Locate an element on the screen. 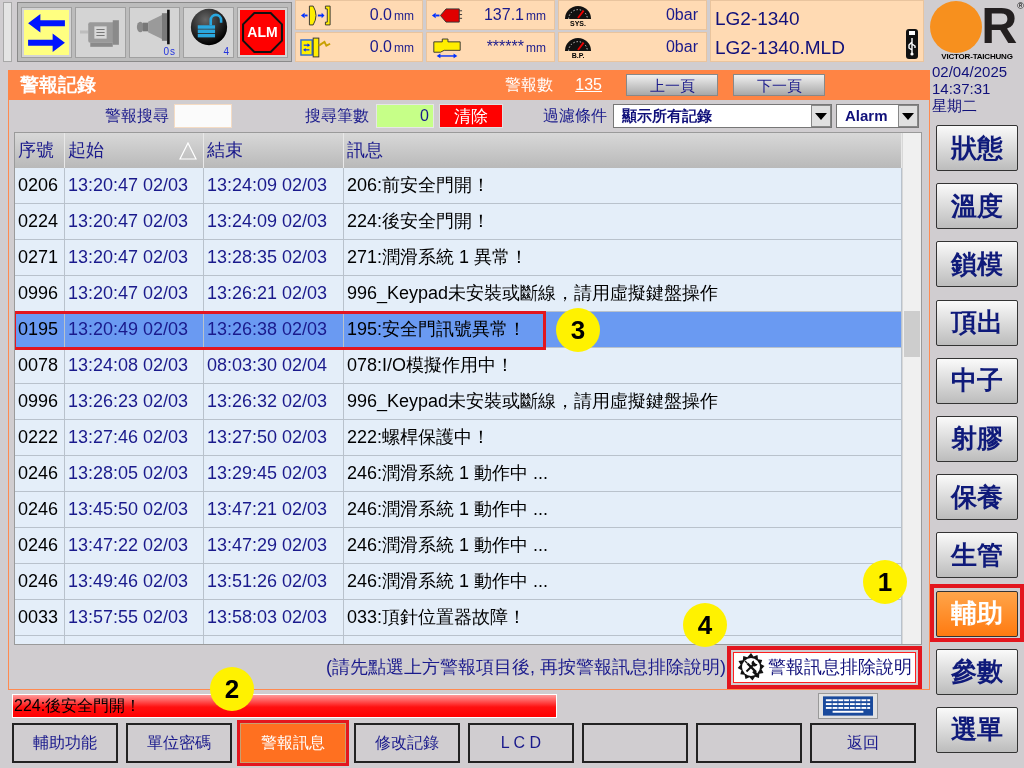 This screenshot has width=1024, height=768. table-cell: 13:29:45 02/03 is located at coordinates (274, 473).